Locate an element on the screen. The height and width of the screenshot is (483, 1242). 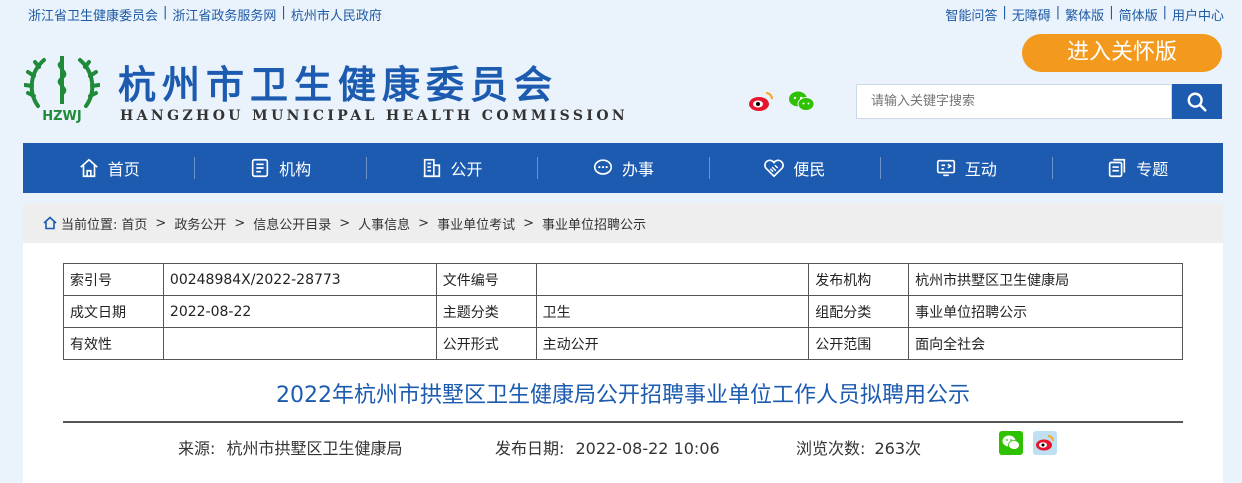
nav-open: 公开 is located at coordinates (451, 168).